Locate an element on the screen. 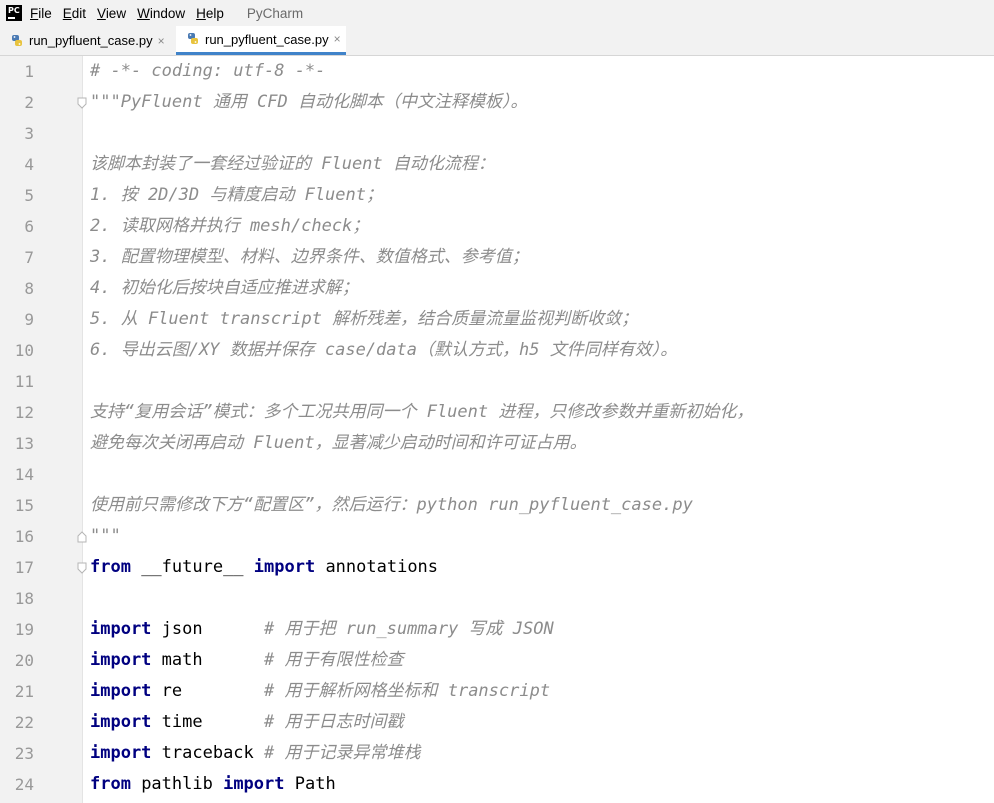  comment-token: # 用于解析网格坐标和 transcript is located at coordinates (407, 691).